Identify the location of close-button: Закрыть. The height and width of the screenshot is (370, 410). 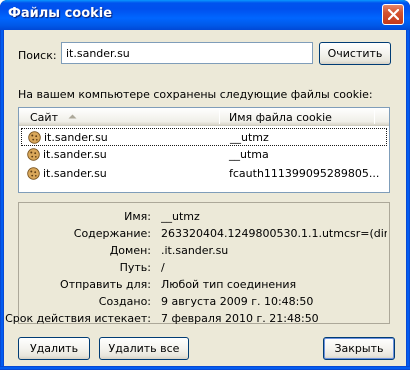
(359, 348).